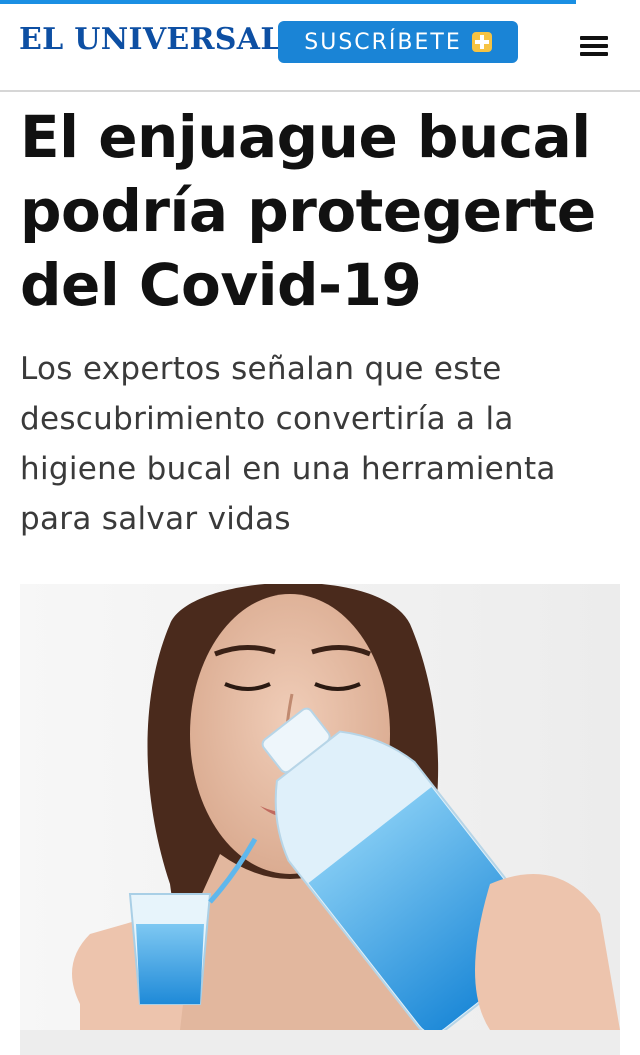 This screenshot has height=1055, width=640. I want to click on site-logo: EL UNIVERSAL, so click(150, 39).